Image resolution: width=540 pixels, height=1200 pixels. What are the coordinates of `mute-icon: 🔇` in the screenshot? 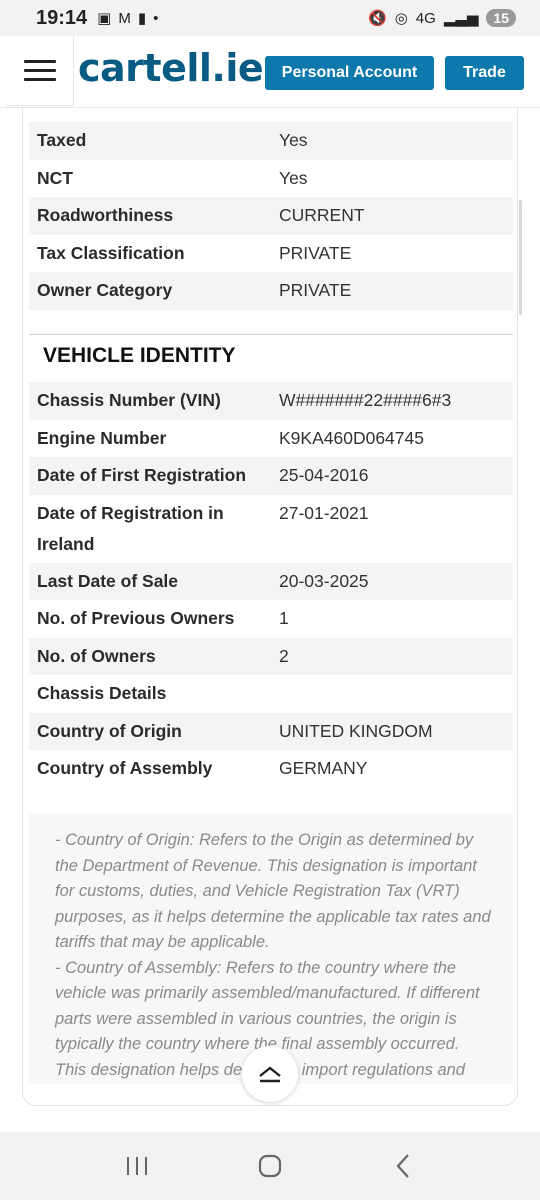 It's located at (377, 18).